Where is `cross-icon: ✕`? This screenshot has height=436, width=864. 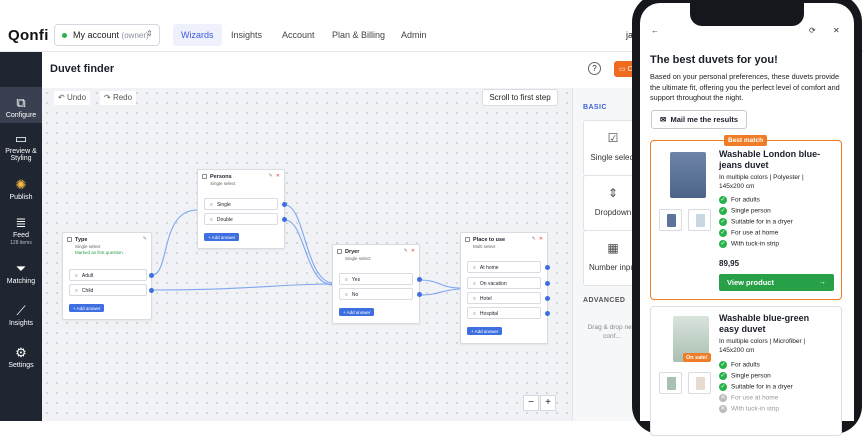 cross-icon: ✕ is located at coordinates (723, 409).